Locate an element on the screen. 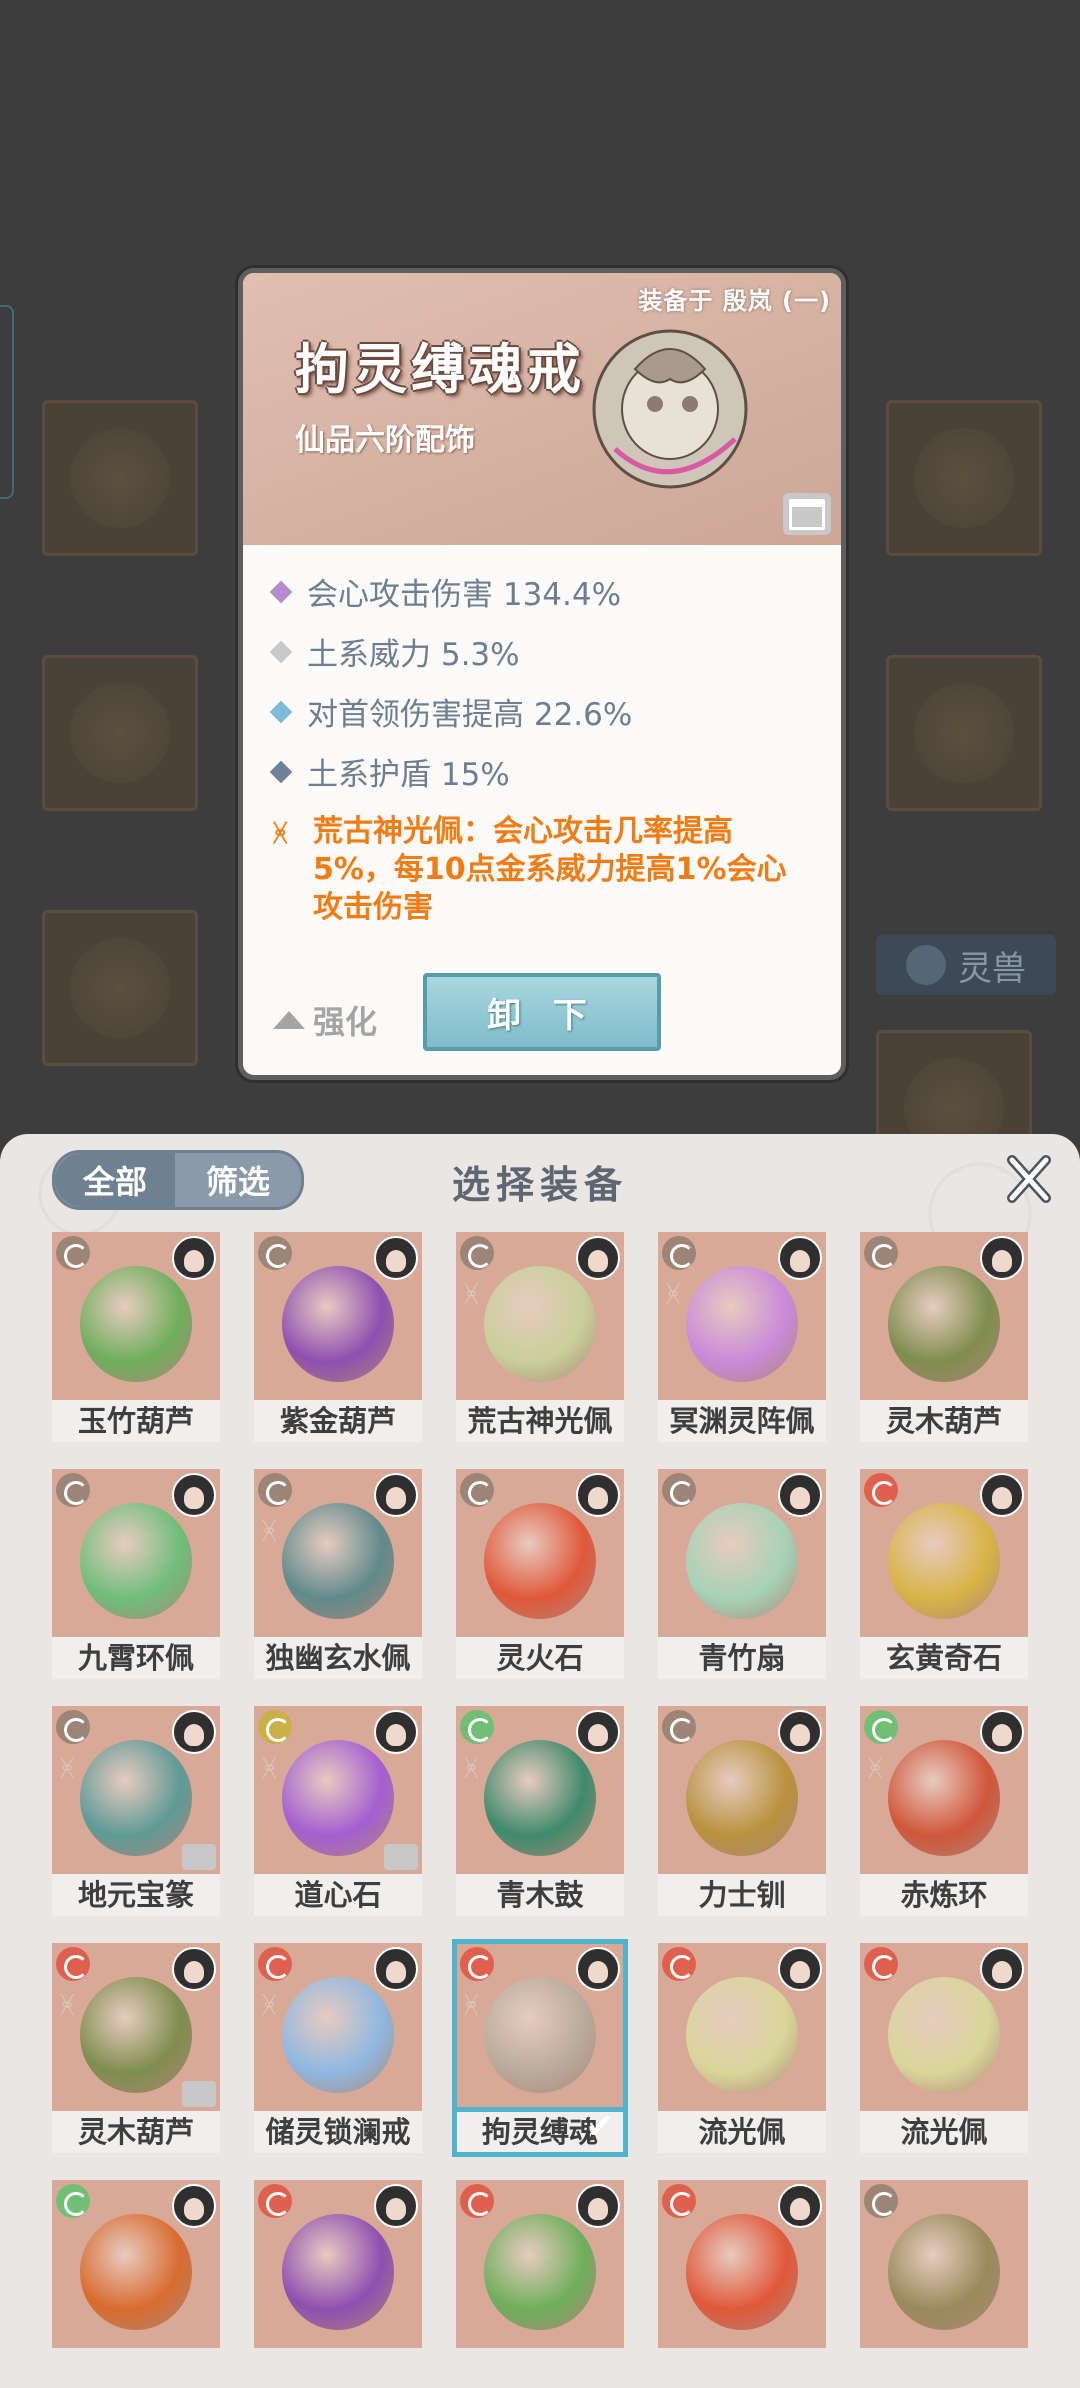 The image size is (1080, 2388). equip-slot-belt is located at coordinates (120, 988).